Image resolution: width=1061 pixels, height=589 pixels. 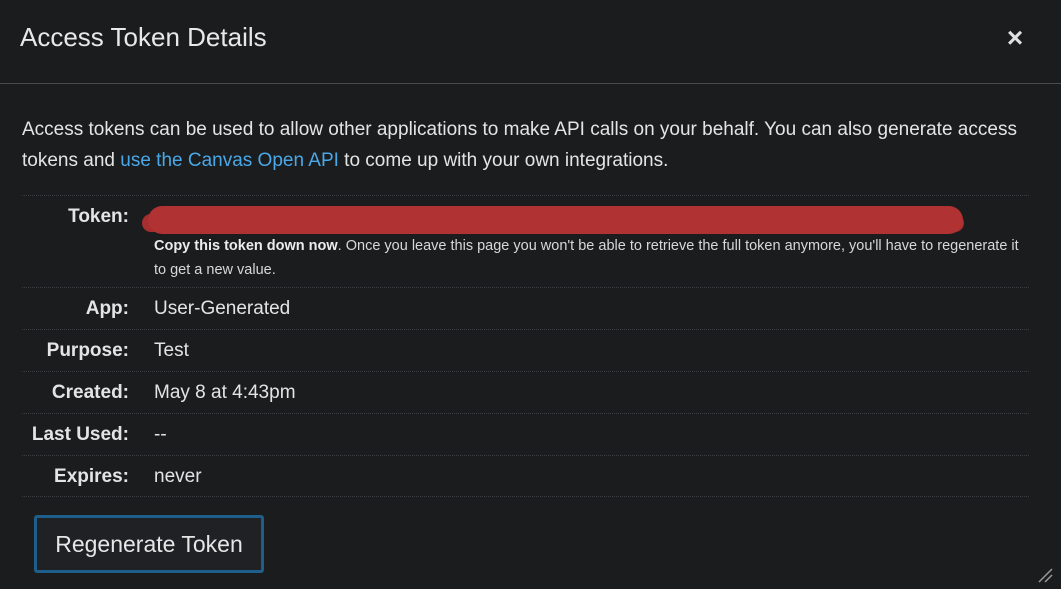 I want to click on regenerate-token-button: Regenerate Token, so click(x=149, y=544).